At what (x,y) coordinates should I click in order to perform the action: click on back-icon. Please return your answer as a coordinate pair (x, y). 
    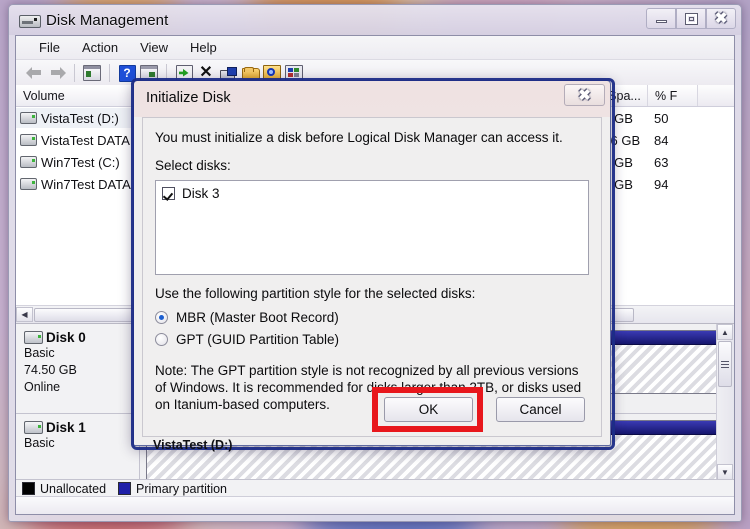
    Looking at the image, I should click on (35, 73).